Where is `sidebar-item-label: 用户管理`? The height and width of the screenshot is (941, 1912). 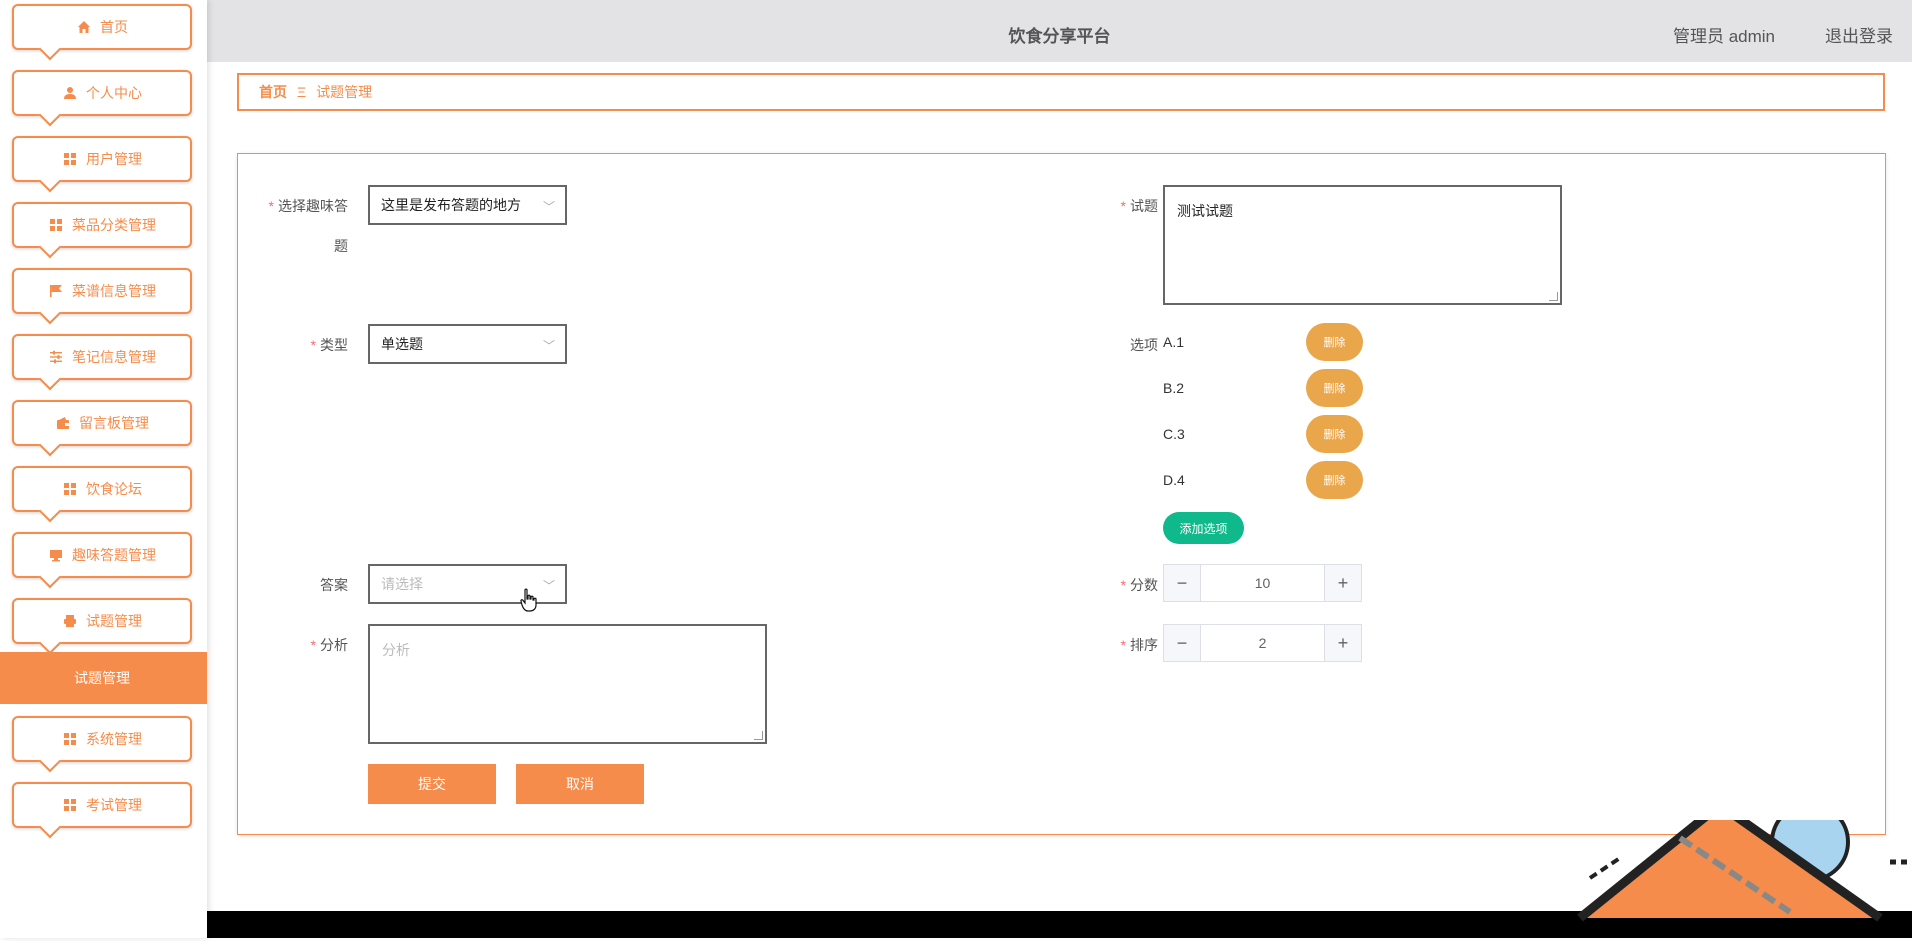
sidebar-item-label: 用户管理 is located at coordinates (114, 159).